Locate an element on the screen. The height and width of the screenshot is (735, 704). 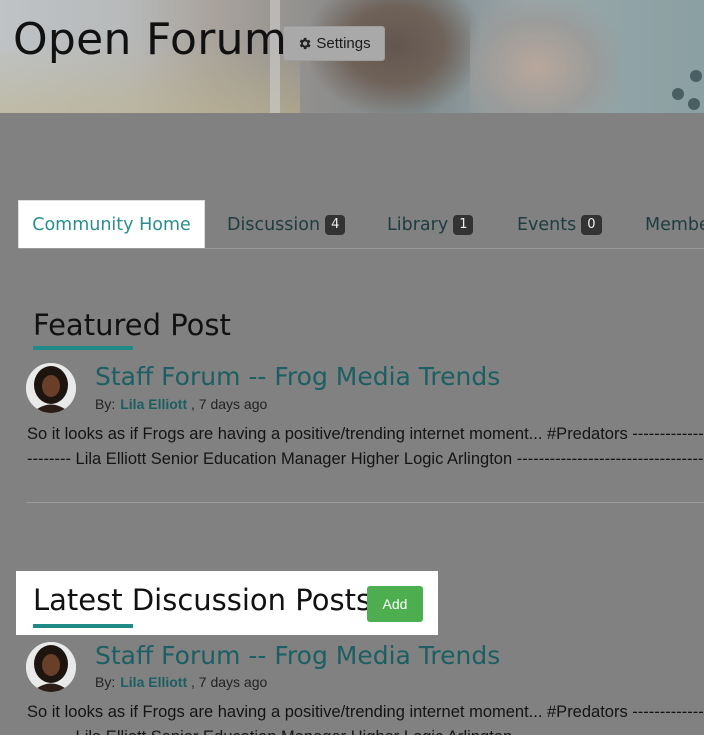
count-badge: 4 is located at coordinates (335, 224).